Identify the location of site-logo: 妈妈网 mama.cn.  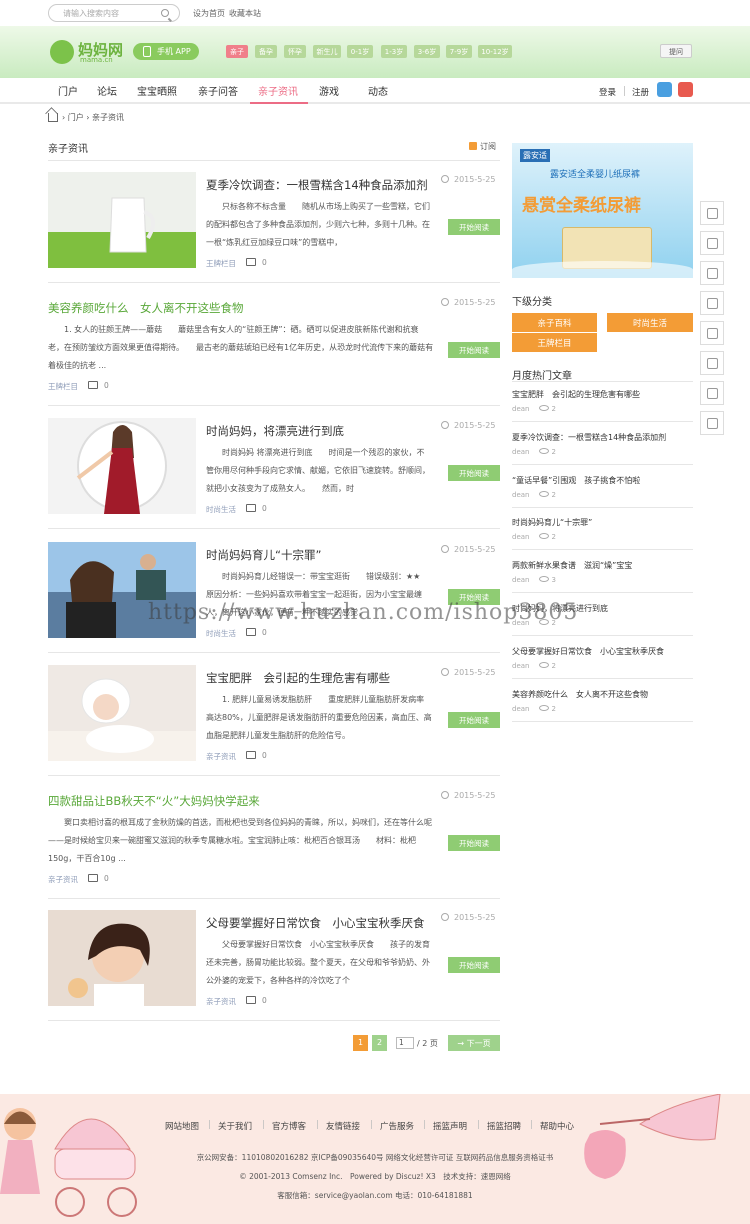
(88, 52).